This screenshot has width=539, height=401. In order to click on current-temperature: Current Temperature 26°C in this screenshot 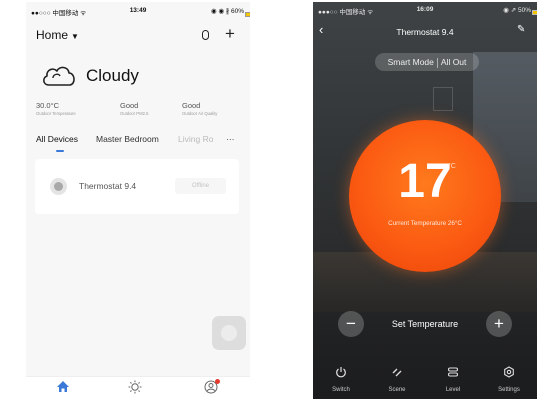, I will do `click(425, 223)`.